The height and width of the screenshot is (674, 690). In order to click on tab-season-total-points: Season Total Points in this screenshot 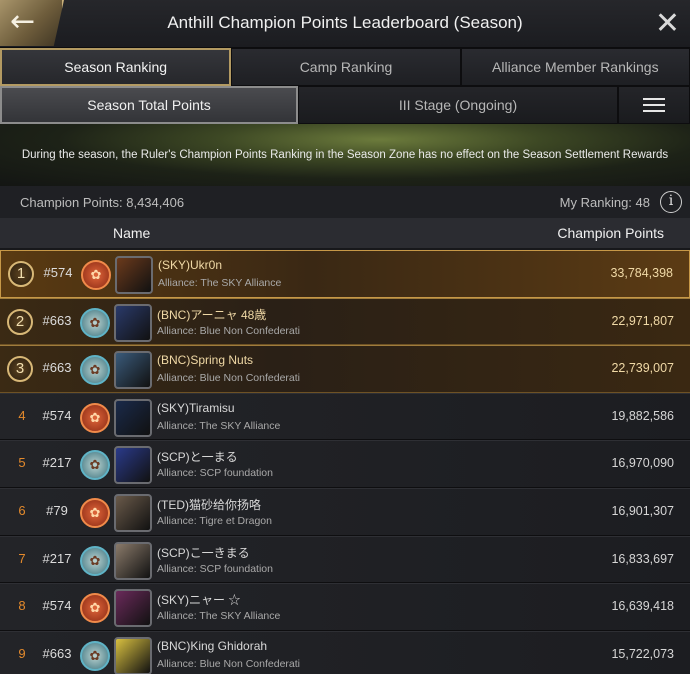, I will do `click(149, 105)`.